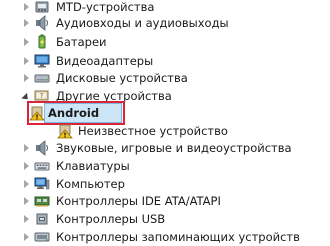  What do you see at coordinates (42, 219) in the screenshot?
I see `usb-controller-icon` at bounding box center [42, 219].